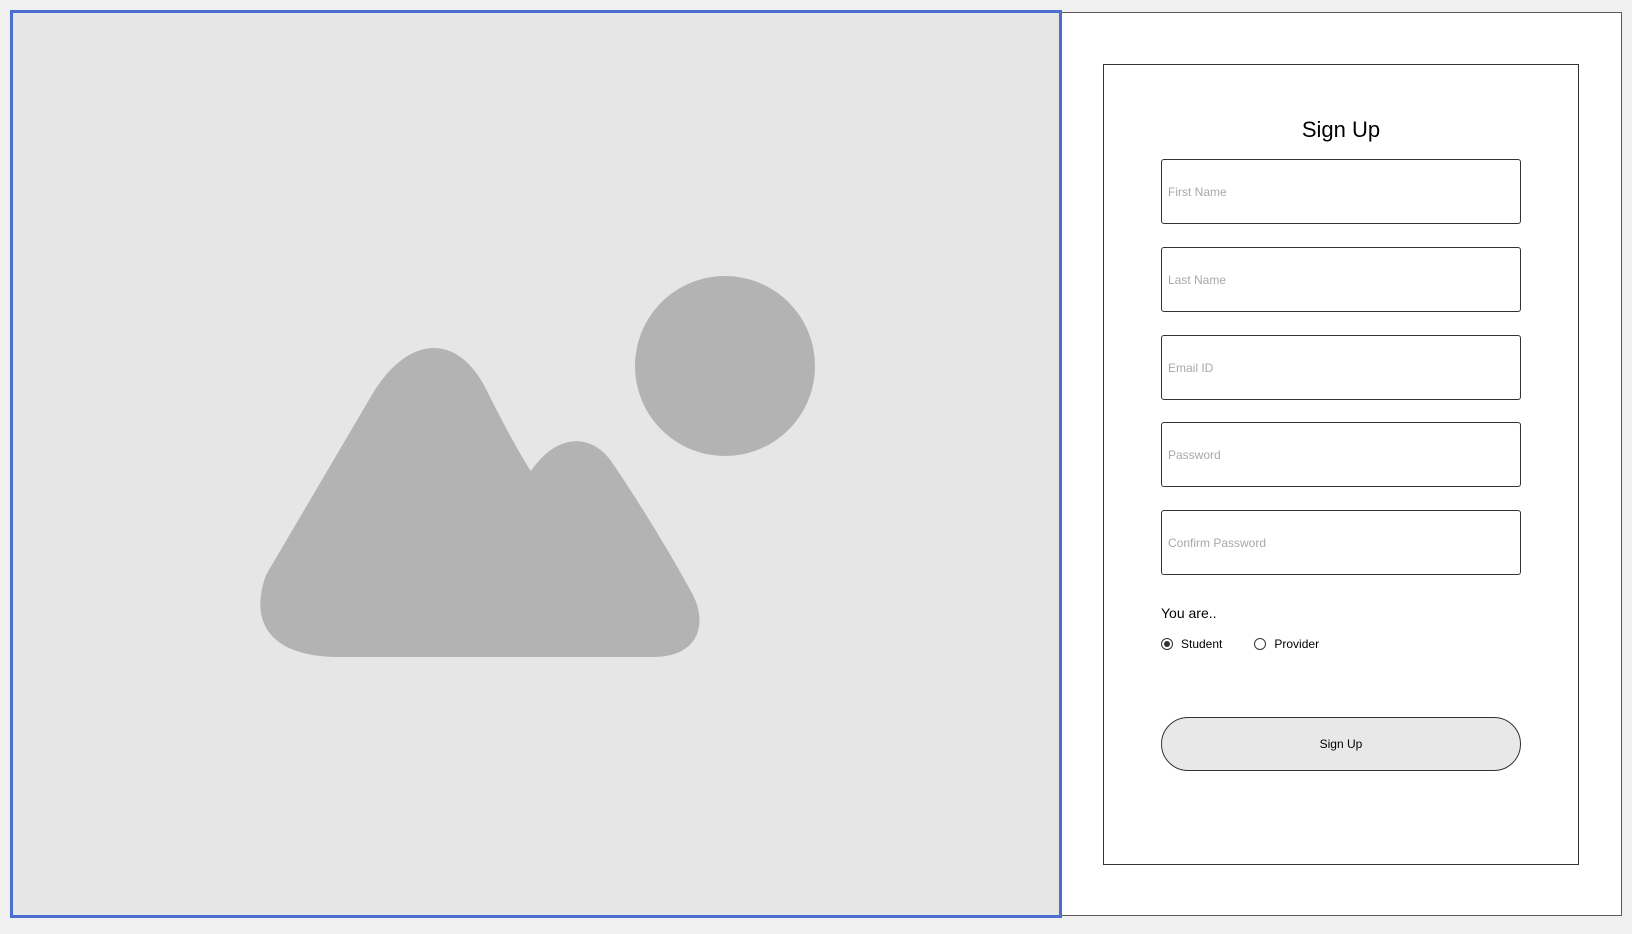  I want to click on sun-shape, so click(725, 366).